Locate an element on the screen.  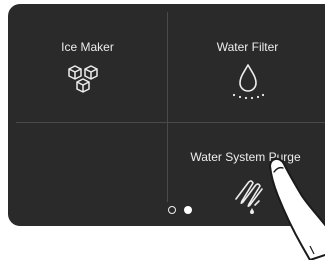
page-indicator is located at coordinates (188, 212).